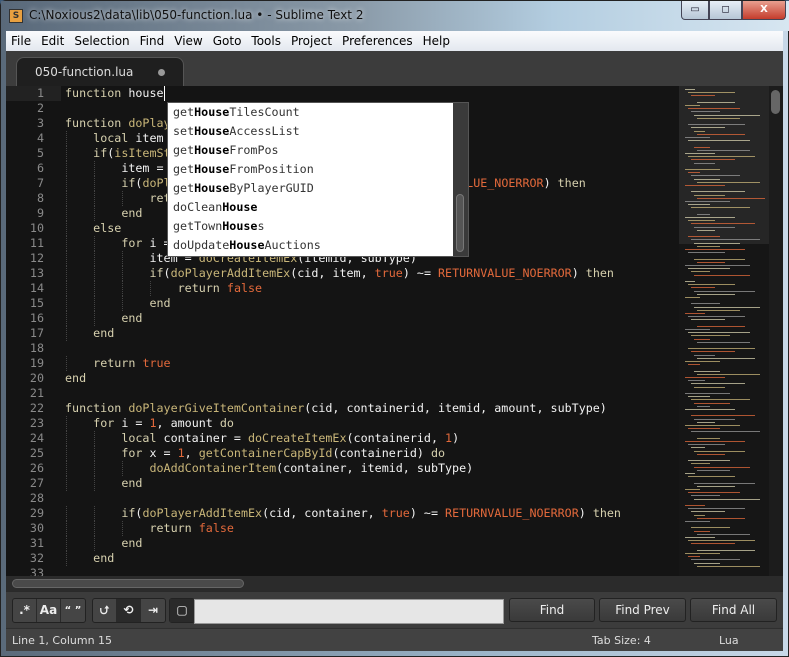 Image resolution: width=789 pixels, height=657 pixels. I want to click on minimap, so click(724, 331).